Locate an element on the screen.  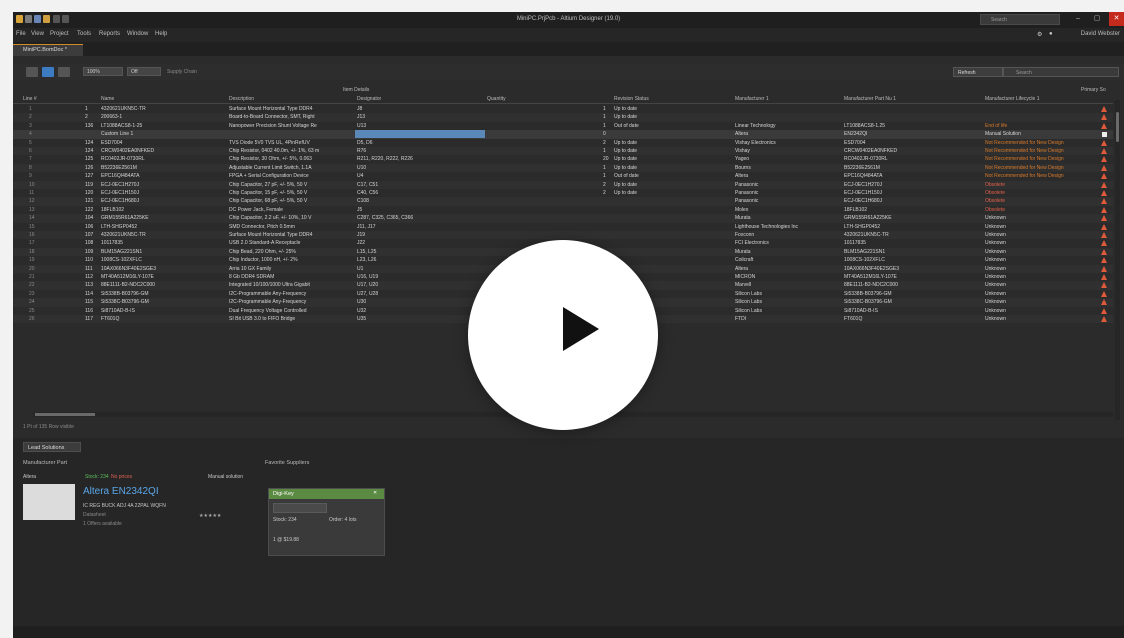
minimize-icon: – is located at coordinates (1078, 19).